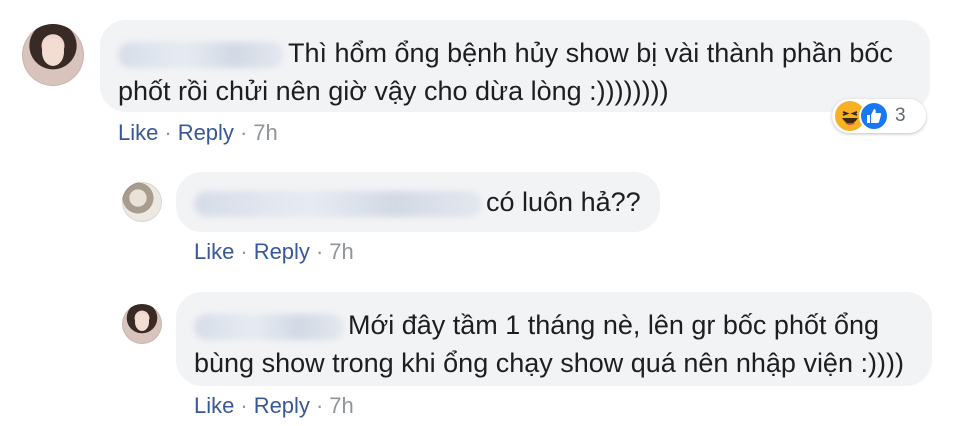  What do you see at coordinates (900, 115) in the screenshot?
I see `reaction-count: 3` at bounding box center [900, 115].